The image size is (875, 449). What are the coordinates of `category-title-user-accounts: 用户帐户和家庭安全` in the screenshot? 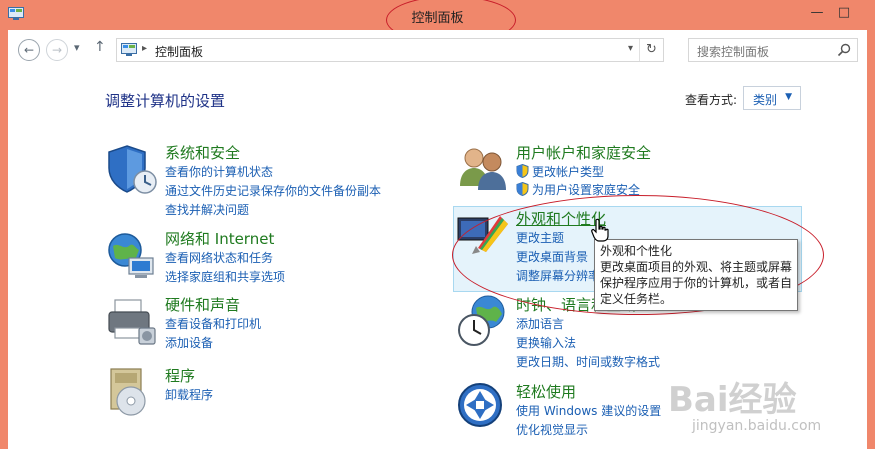 It's located at (583, 152).